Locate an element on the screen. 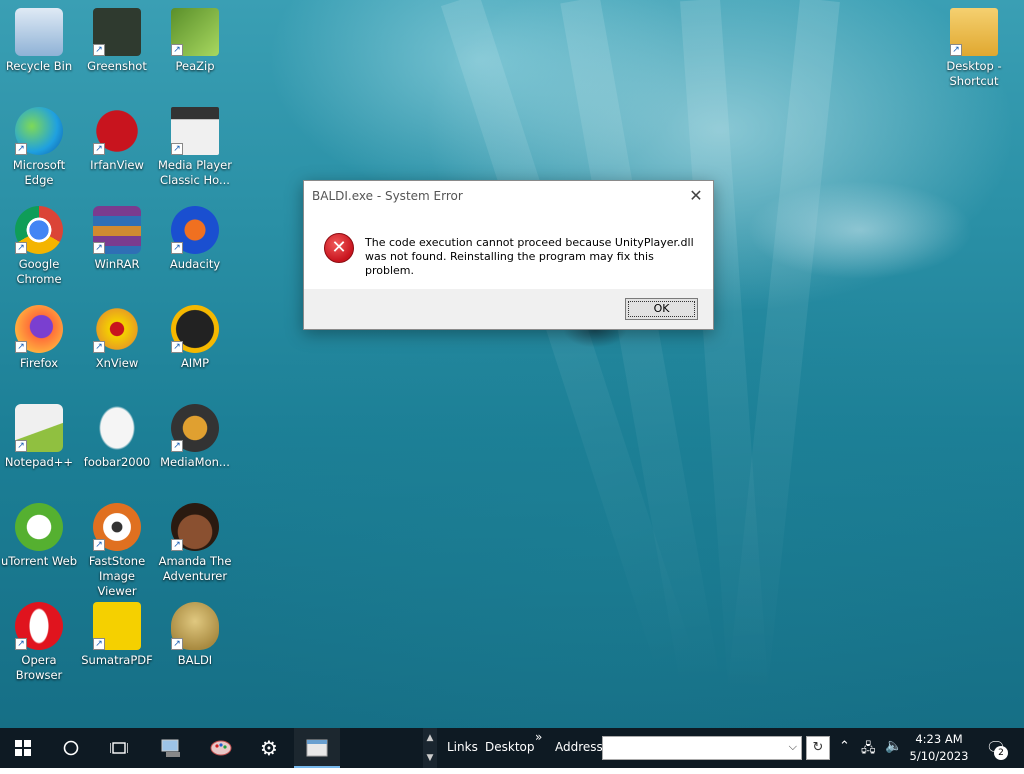  desktop-icon-label: Desktop - Shortcut is located at coordinates (974, 73).